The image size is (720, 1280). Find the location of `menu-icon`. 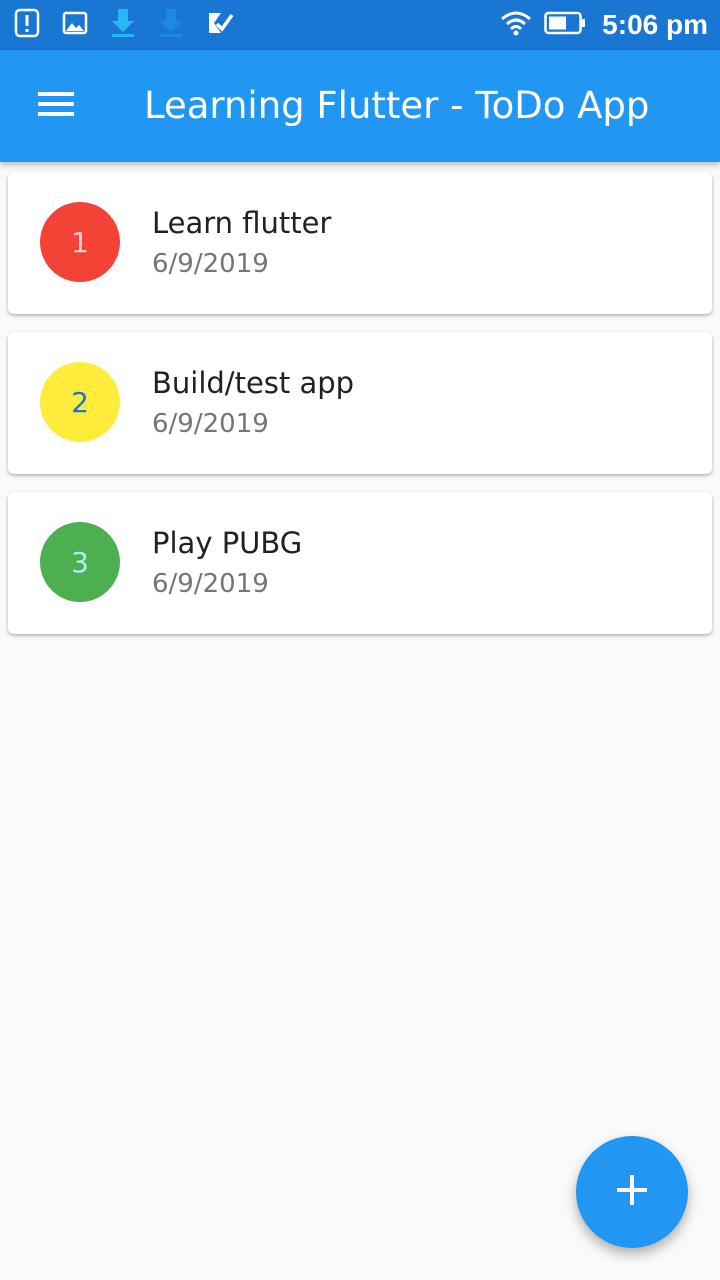

menu-icon is located at coordinates (56, 106).